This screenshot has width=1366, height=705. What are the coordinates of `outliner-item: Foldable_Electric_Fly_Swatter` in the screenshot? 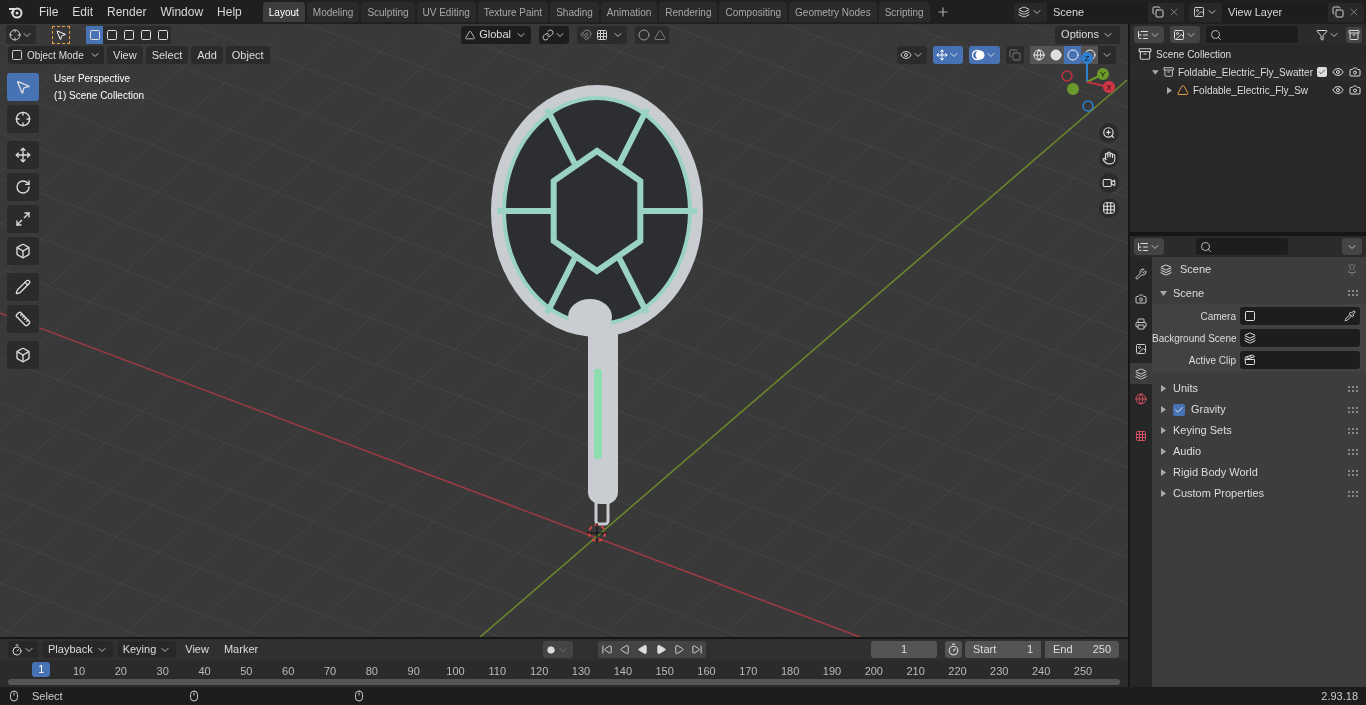 It's located at (1245, 72).